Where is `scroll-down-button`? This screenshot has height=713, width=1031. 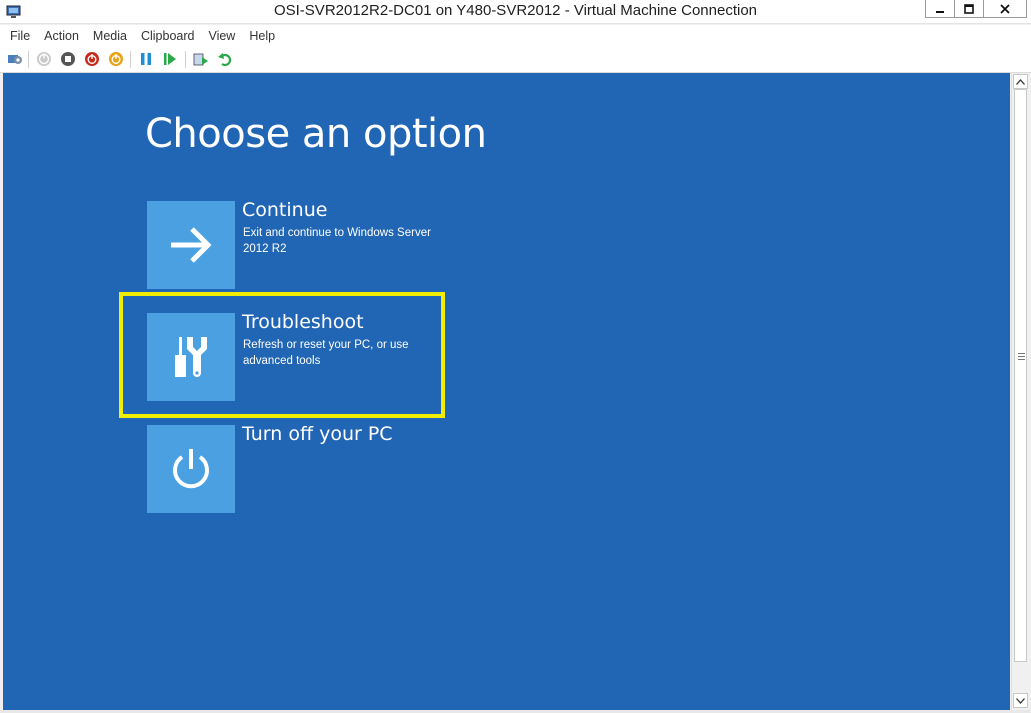
scroll-down-button is located at coordinates (1020, 700).